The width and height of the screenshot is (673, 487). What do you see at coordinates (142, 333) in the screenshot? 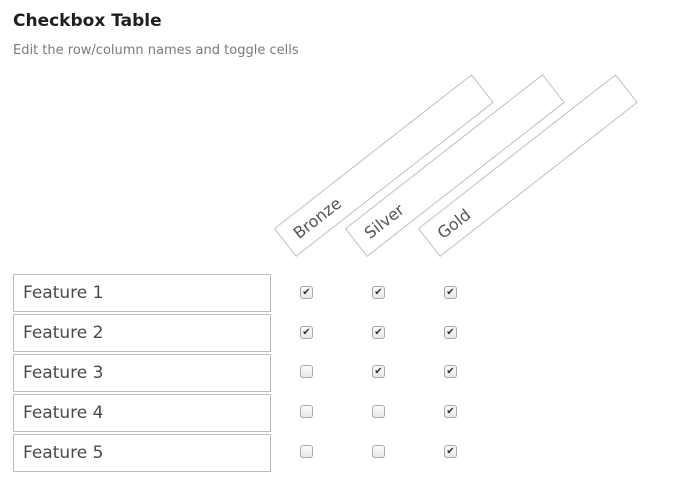
I see `row-name-input-2: Feature 2` at bounding box center [142, 333].